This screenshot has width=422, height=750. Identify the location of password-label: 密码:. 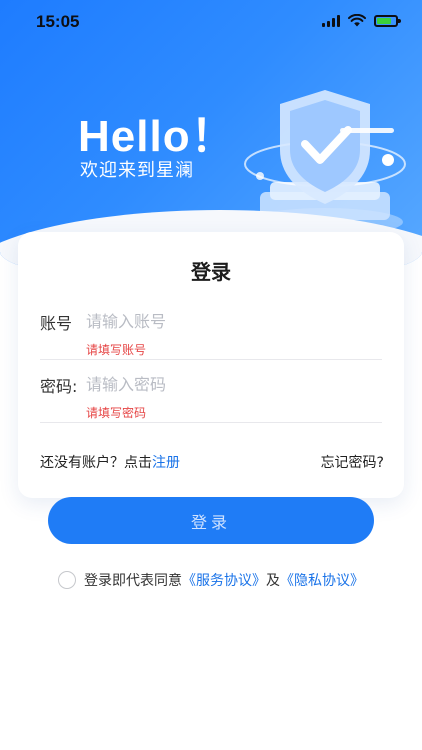
(59, 386).